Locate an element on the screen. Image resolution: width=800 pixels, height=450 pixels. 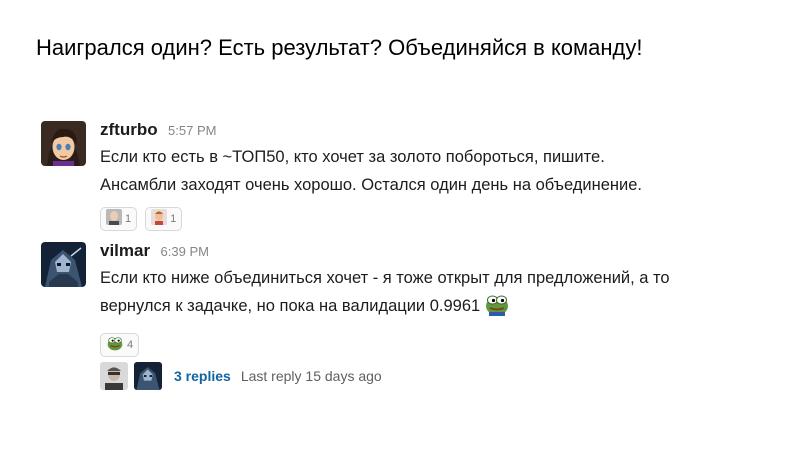
thread-replies-link: 3 replies is located at coordinates (202, 376).